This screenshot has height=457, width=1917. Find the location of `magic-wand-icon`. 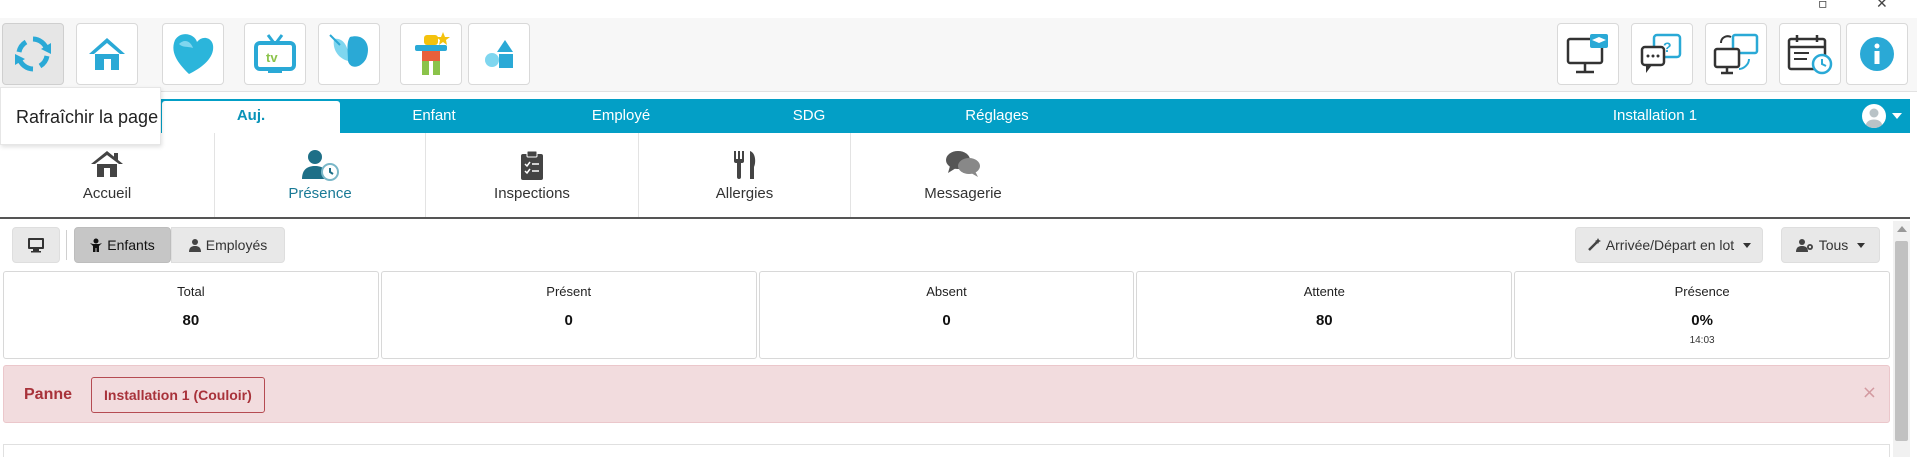

magic-wand-icon is located at coordinates (1594, 244).